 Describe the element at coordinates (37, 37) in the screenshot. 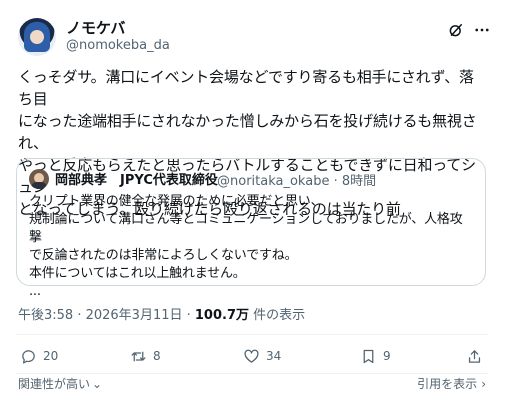

I see `avatar` at that location.